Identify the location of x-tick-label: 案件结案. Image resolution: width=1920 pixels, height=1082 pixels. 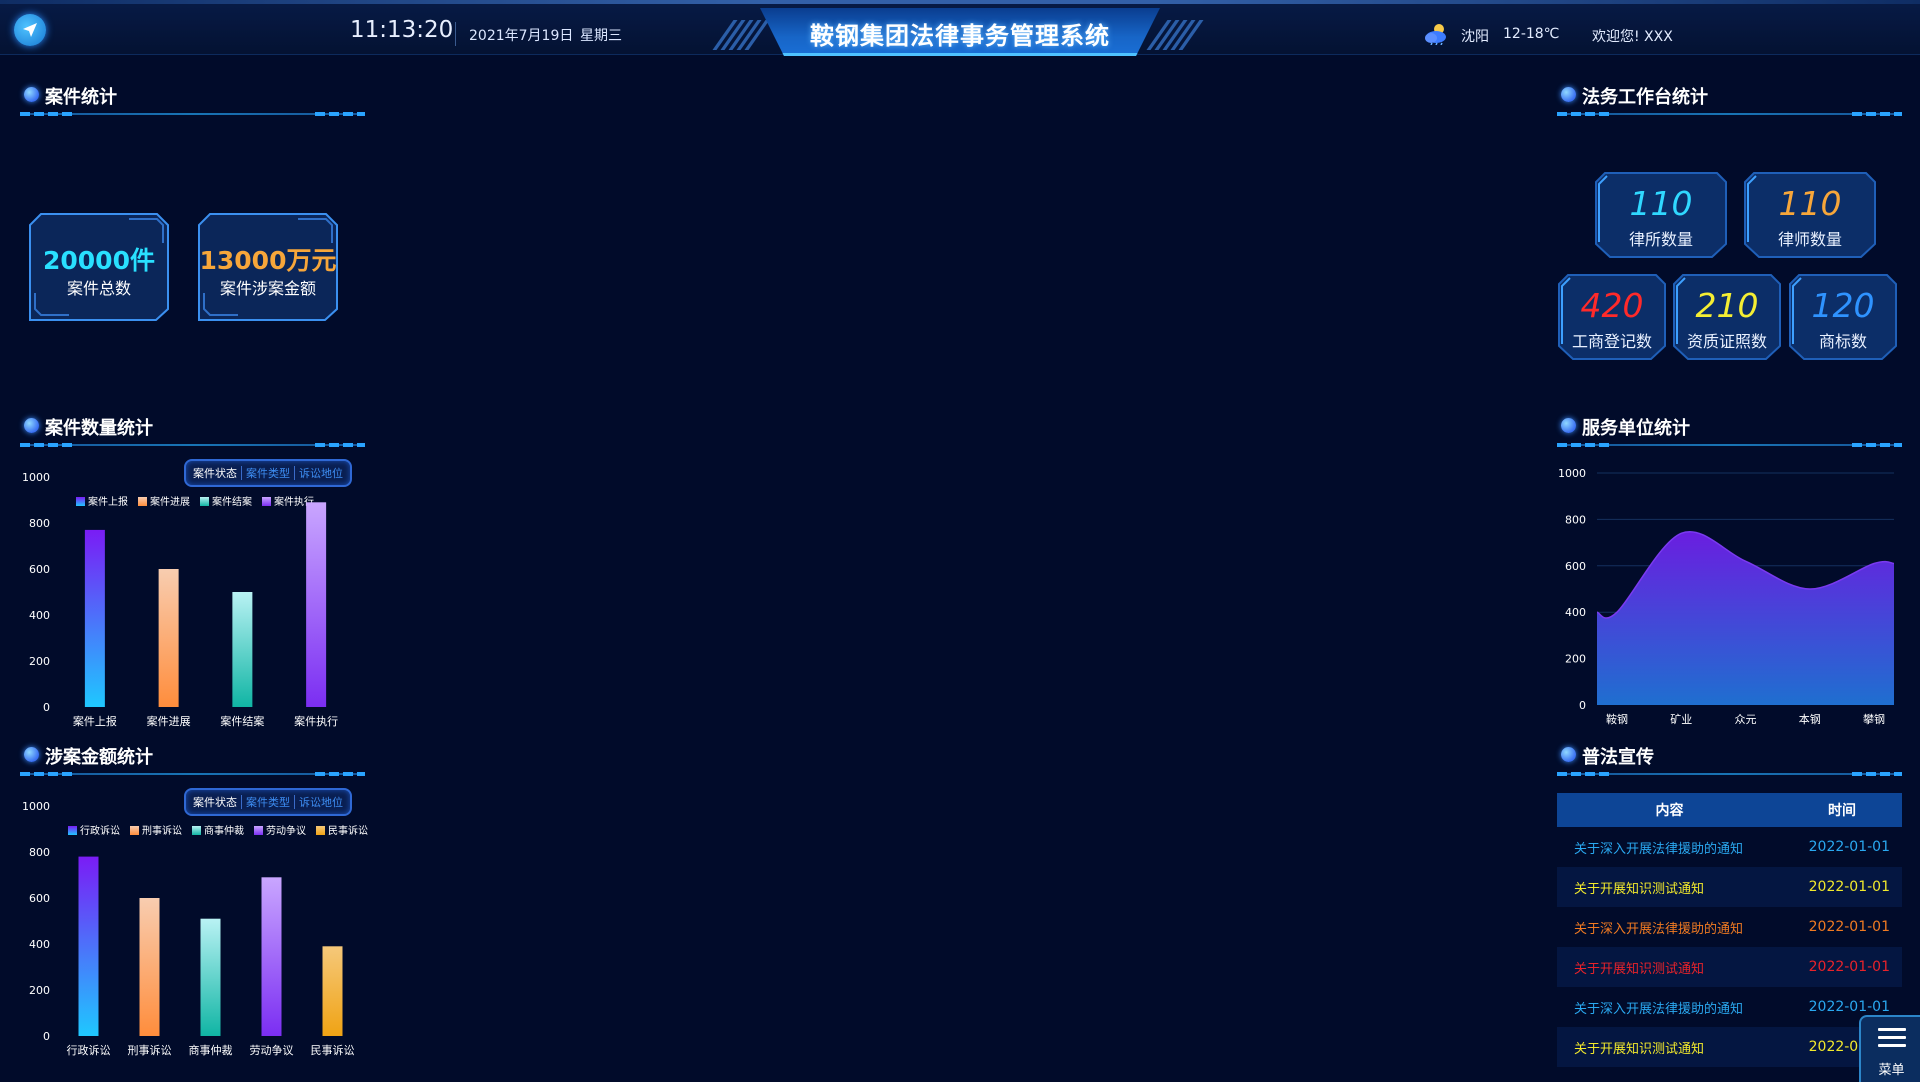
(242, 721).